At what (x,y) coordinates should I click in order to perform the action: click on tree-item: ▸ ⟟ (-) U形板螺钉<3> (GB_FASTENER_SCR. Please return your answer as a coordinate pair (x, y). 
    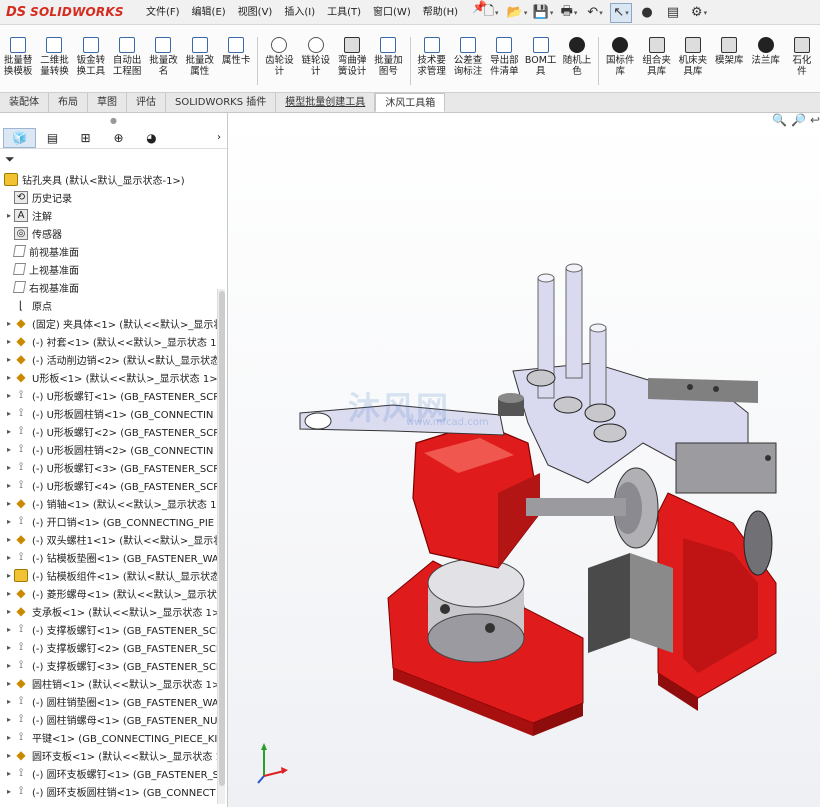
    Looking at the image, I should click on (113, 467).